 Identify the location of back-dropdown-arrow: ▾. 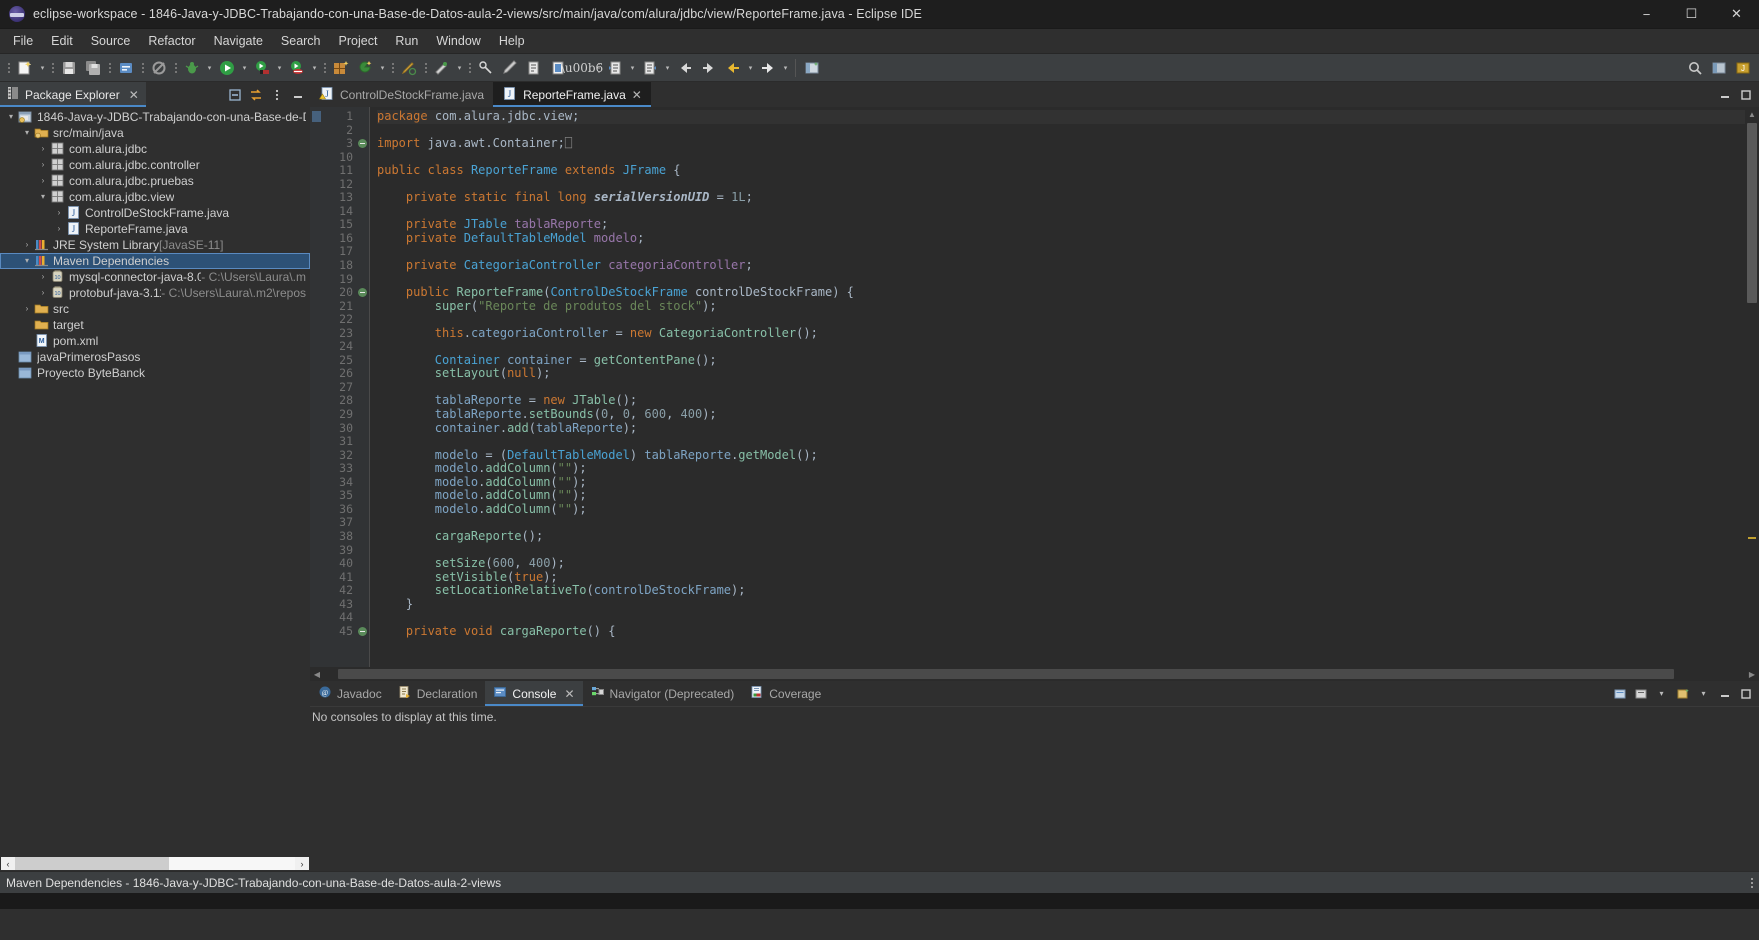
(750, 68).